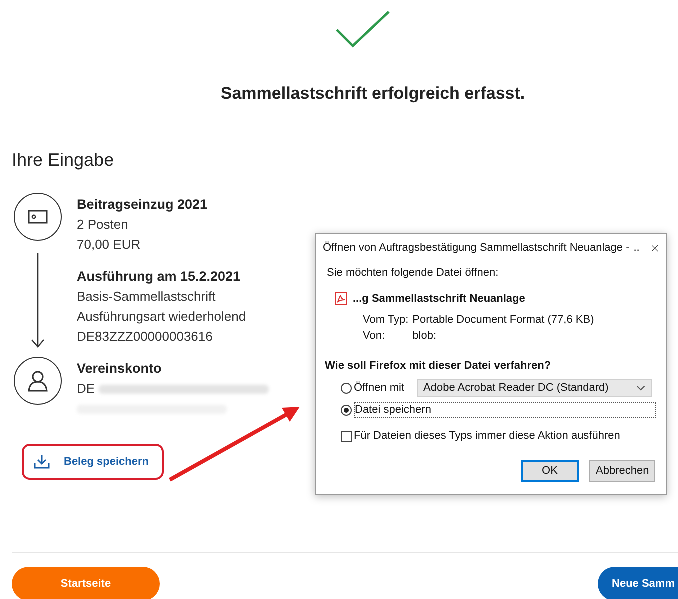 Image resolution: width=678 pixels, height=599 pixels. What do you see at coordinates (64, 160) in the screenshot?
I see `section-title: Ihre Eingabe` at bounding box center [64, 160].